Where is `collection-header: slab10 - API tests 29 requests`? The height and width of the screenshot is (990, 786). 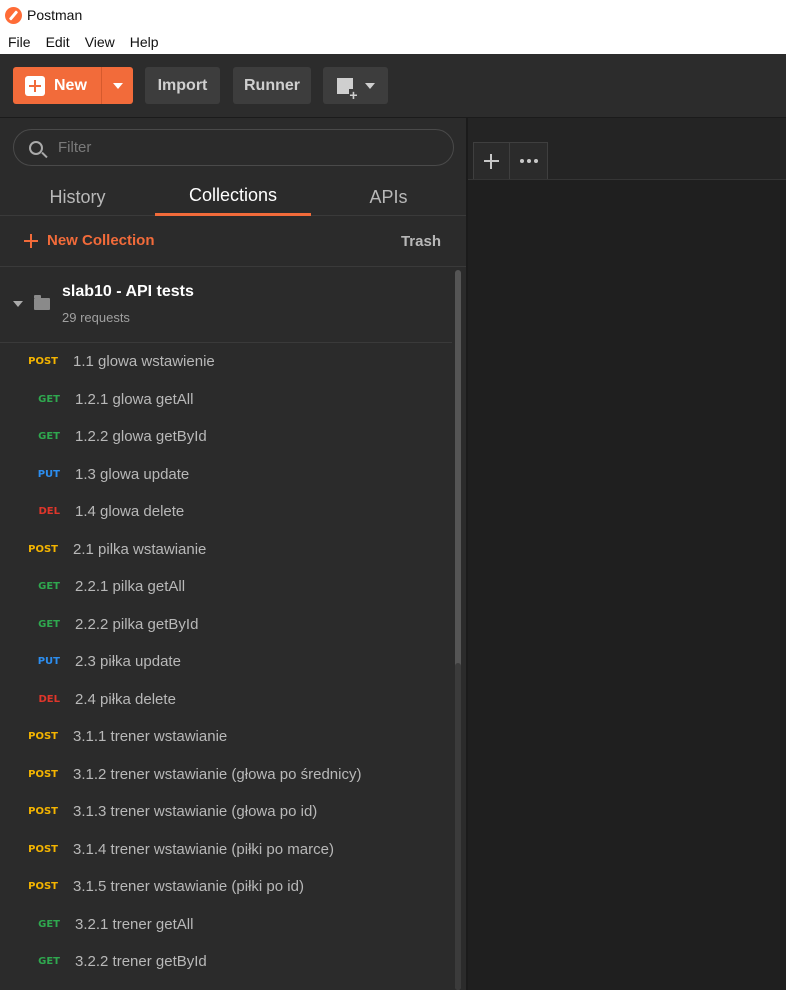 collection-header: slab10 - API tests 29 requests is located at coordinates (226, 305).